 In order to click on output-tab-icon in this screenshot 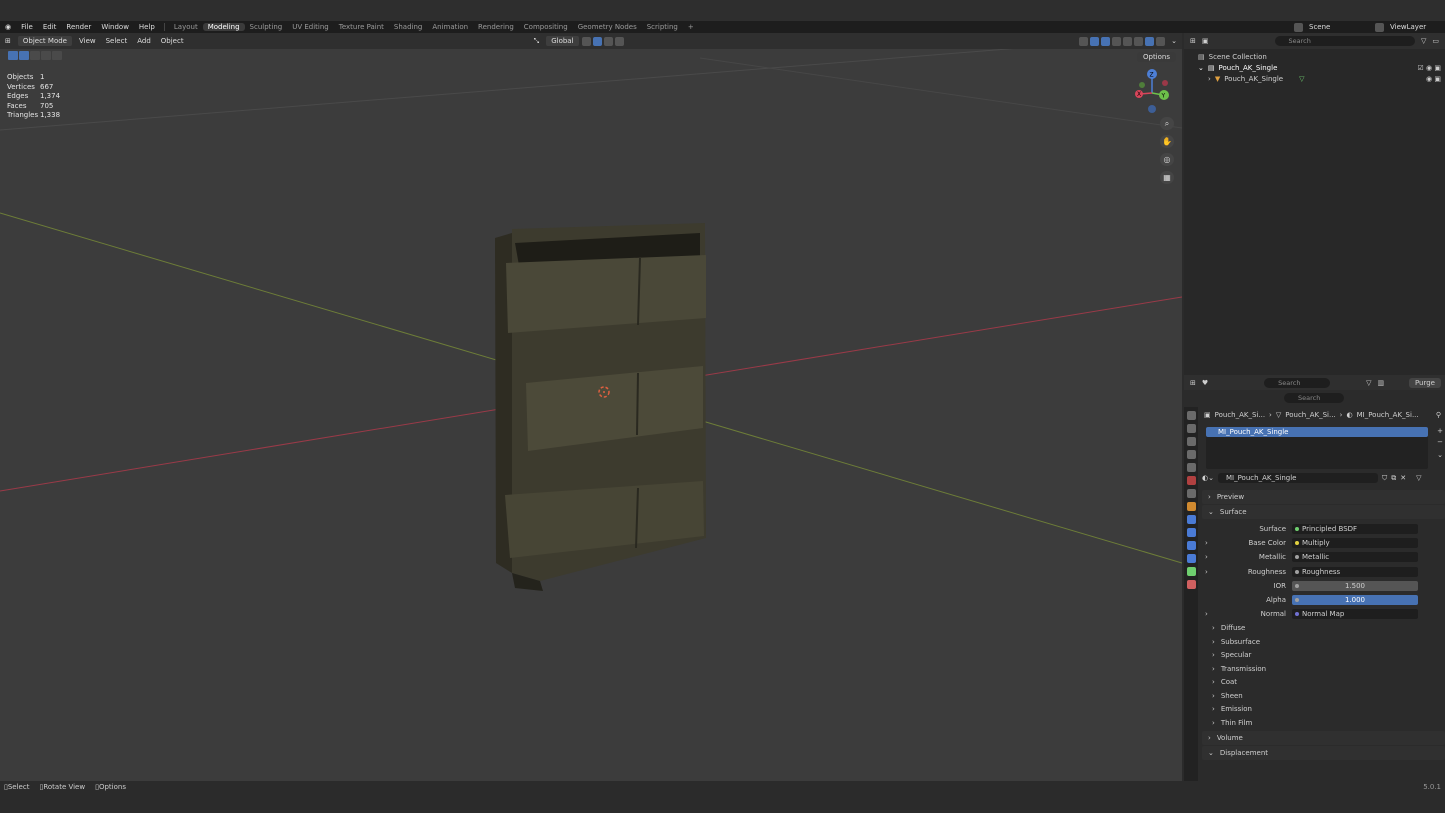, I will do `click(1191, 441)`.